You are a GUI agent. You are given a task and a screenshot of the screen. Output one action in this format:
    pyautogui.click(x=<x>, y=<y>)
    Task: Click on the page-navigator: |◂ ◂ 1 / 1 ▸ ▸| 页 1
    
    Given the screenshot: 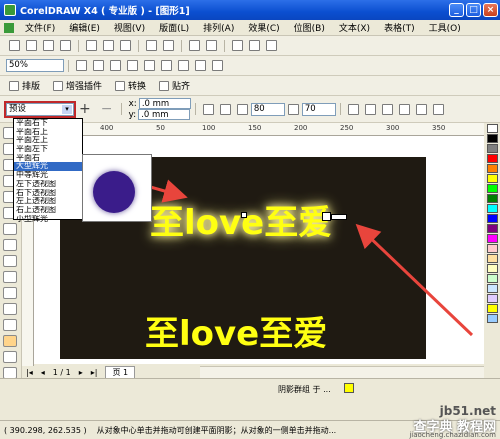 What is the action you would take?
    pyautogui.click(x=111, y=372)
    